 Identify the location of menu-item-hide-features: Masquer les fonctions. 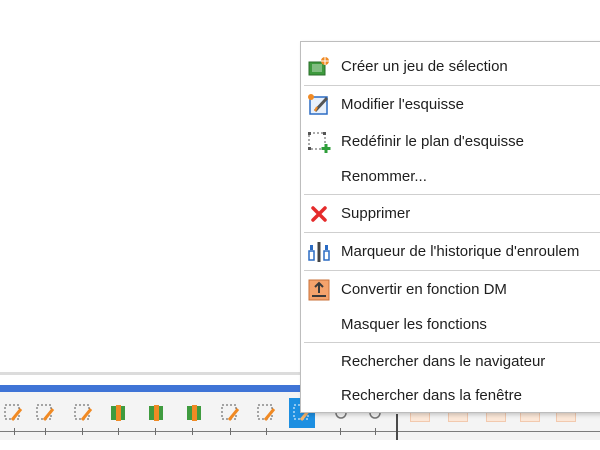
(450, 324).